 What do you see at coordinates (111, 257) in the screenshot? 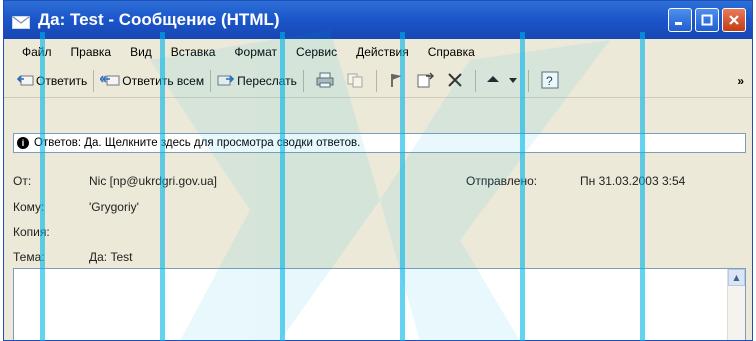
I see `subject-value: Да: Test` at bounding box center [111, 257].